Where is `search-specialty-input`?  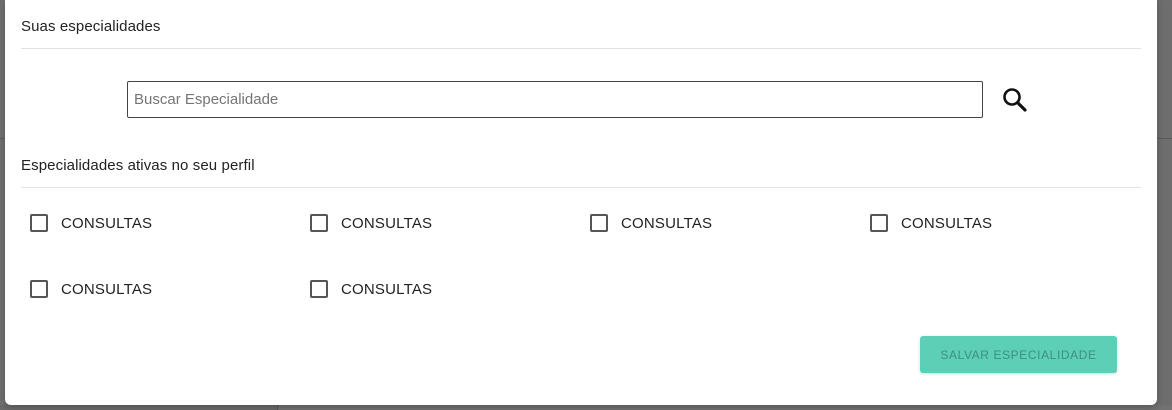 search-specialty-input is located at coordinates (555, 99).